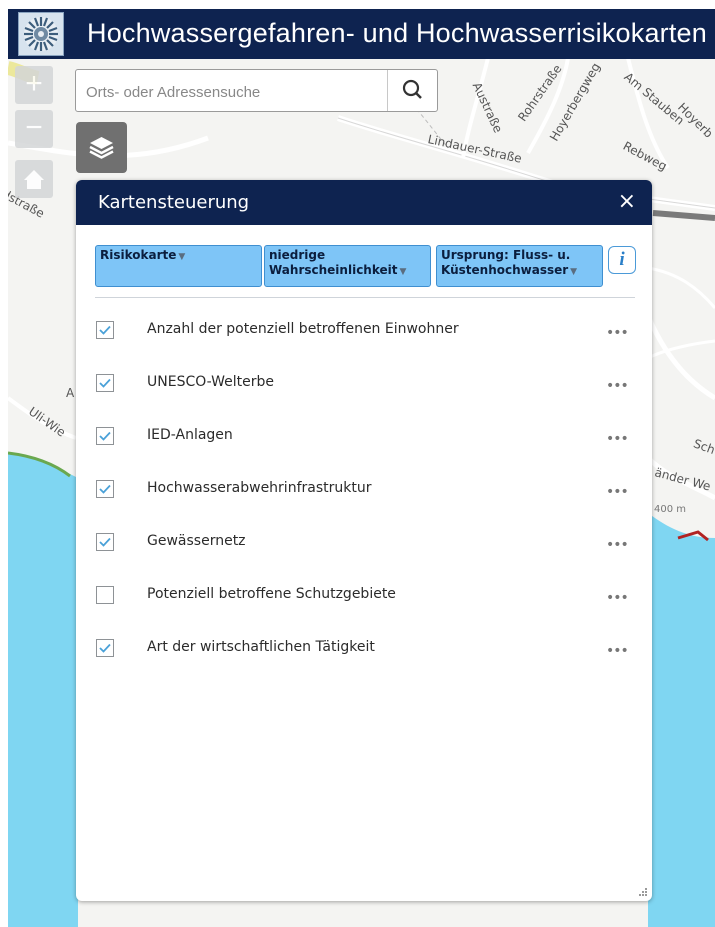 This screenshot has width=715, height=927. Describe the element at coordinates (271, 594) in the screenshot. I see `layer-label: Potenziell betroffene Schutzgebiete` at that location.